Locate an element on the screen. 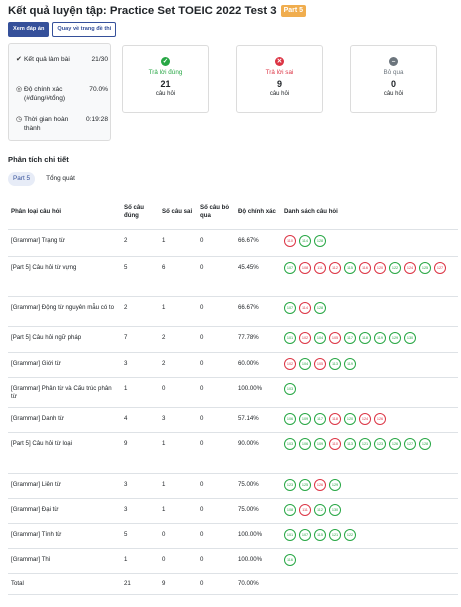  question-correct-badge: 108 is located at coordinates (290, 509).